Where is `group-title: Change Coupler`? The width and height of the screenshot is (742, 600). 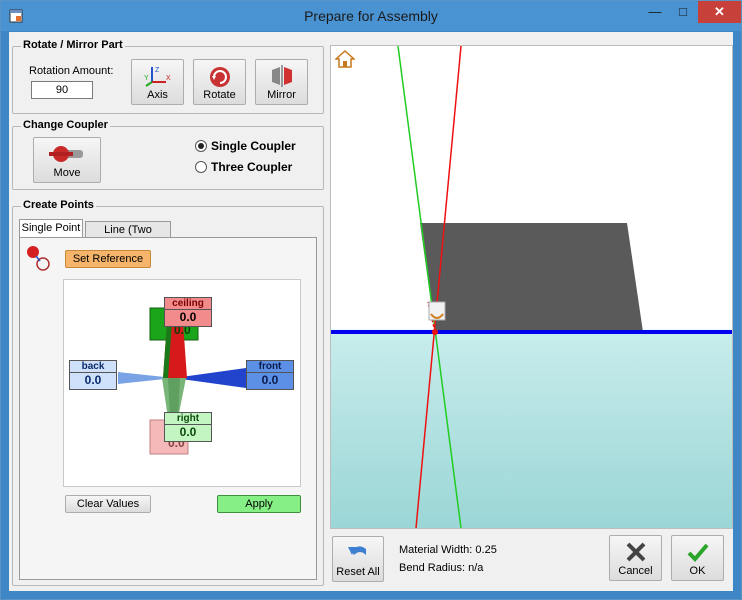 group-title: Change Coupler is located at coordinates (65, 125).